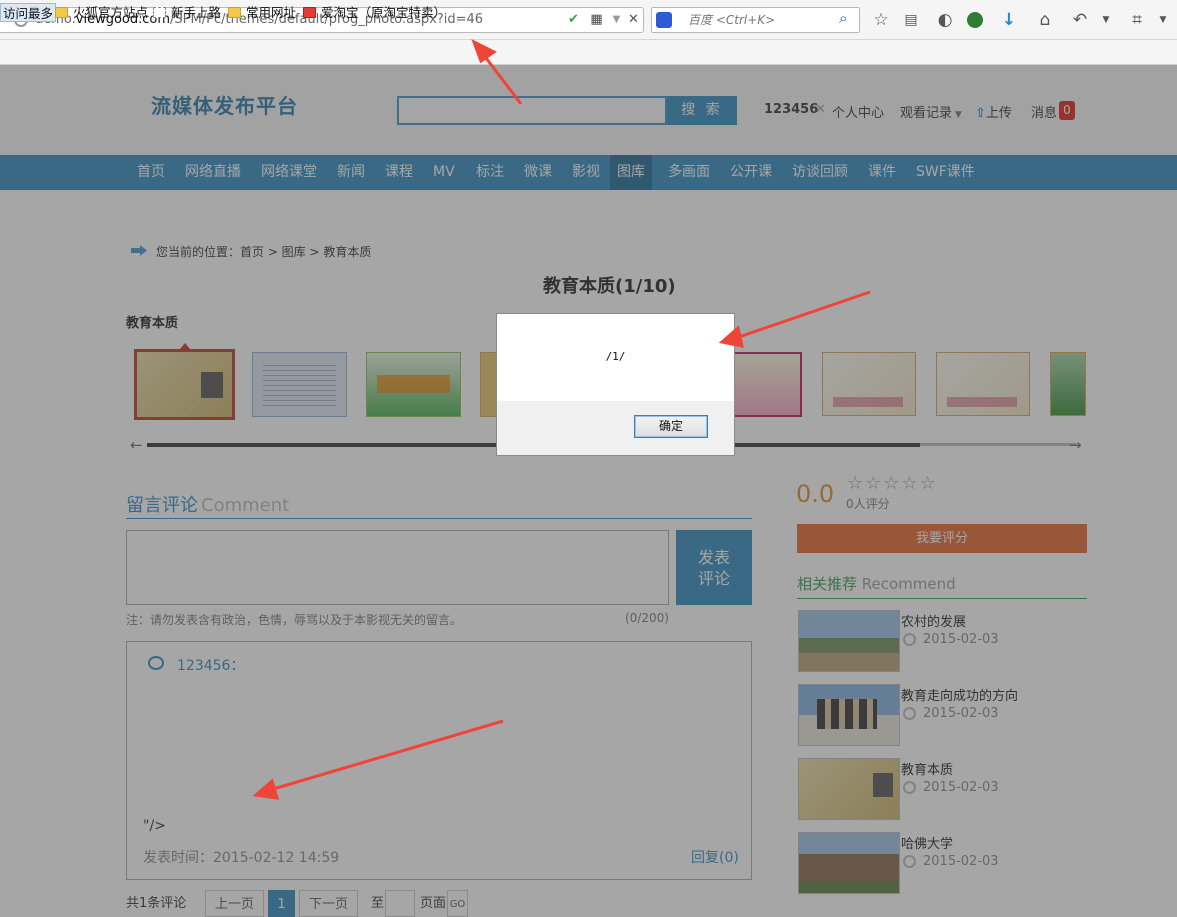  I want to click on history-dropdown-icon: ▼, so click(1106, 20).